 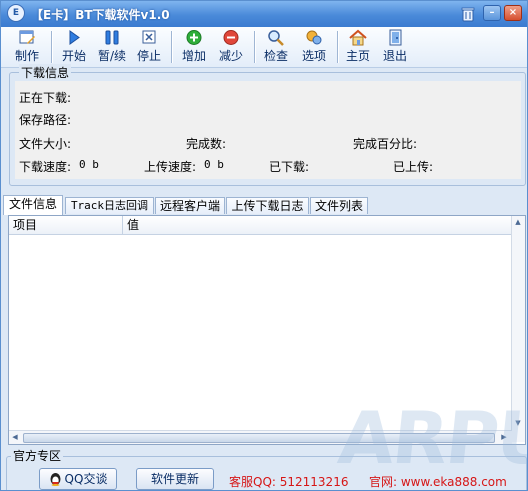 What do you see at coordinates (66, 225) in the screenshot?
I see `column-header-item: 项目` at bounding box center [66, 225].